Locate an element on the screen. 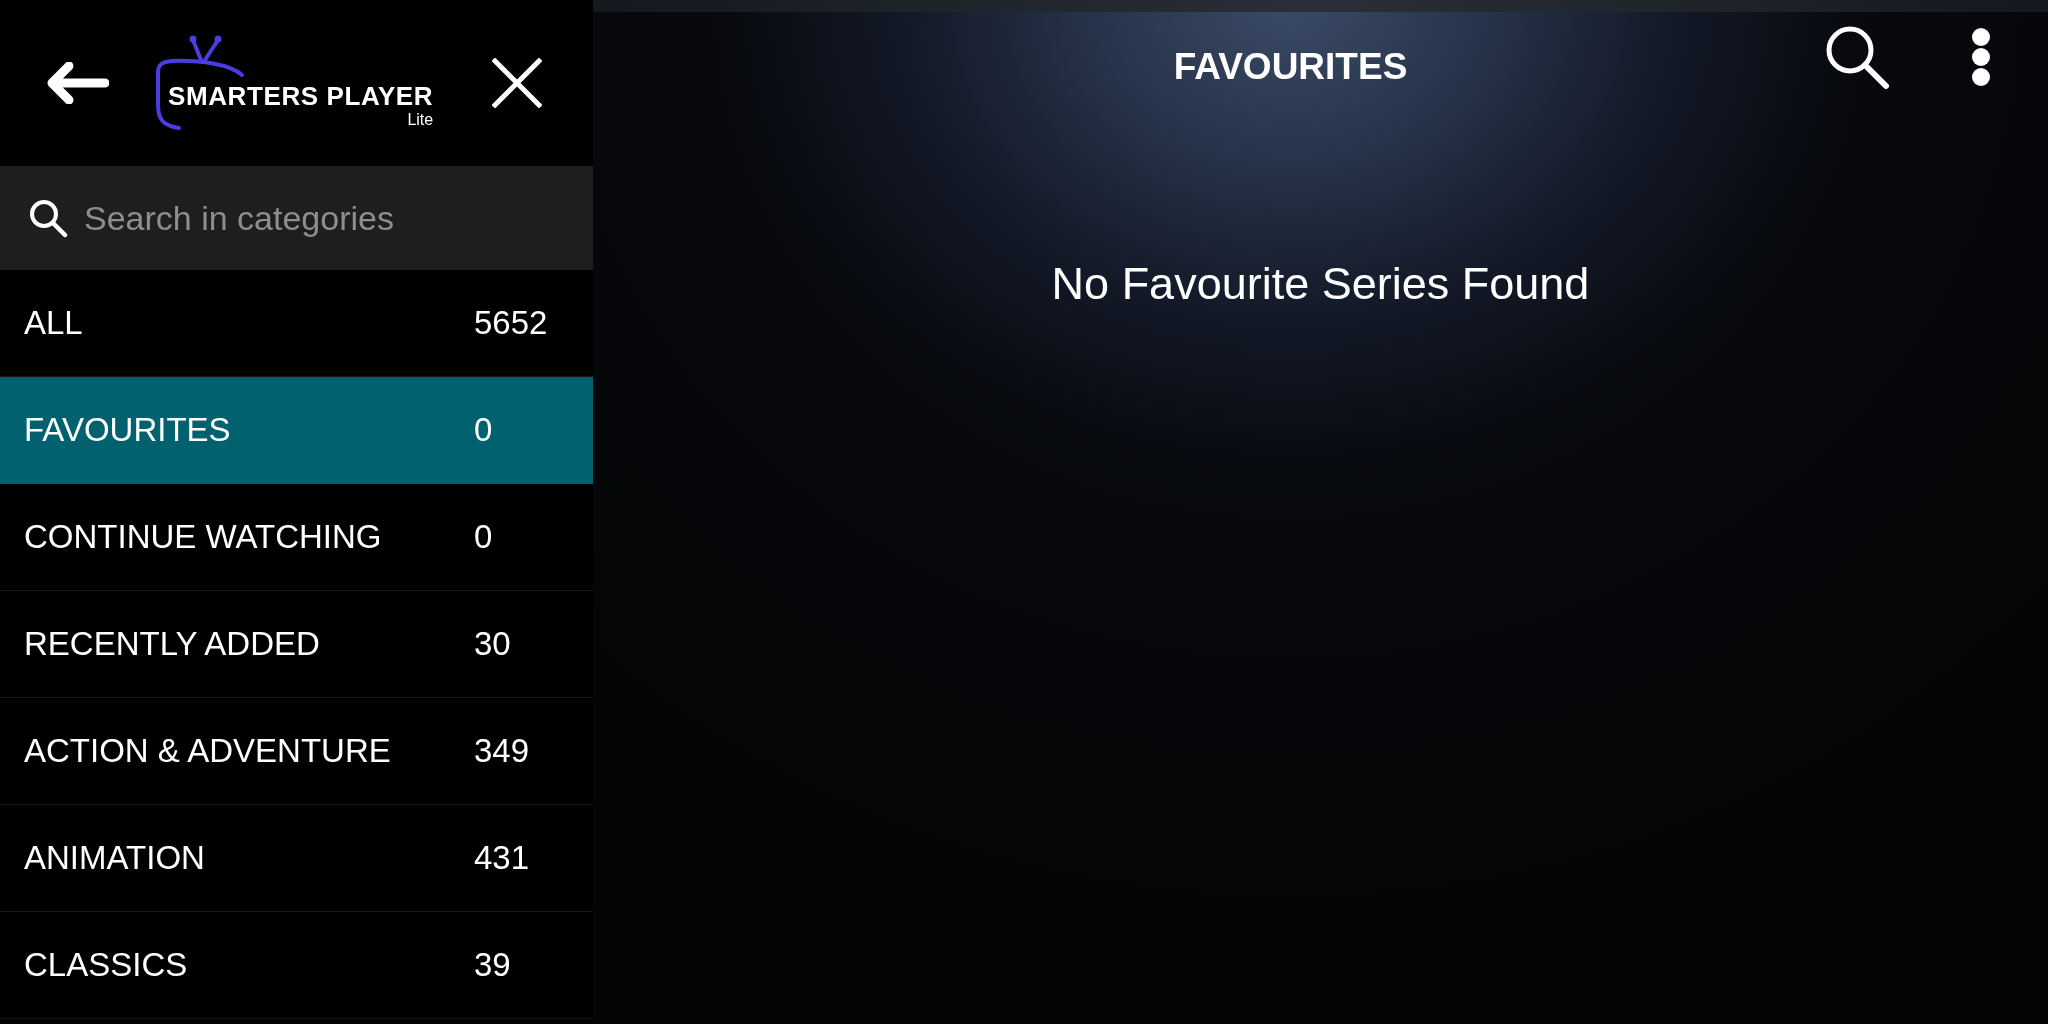  back-button is located at coordinates (78, 83).